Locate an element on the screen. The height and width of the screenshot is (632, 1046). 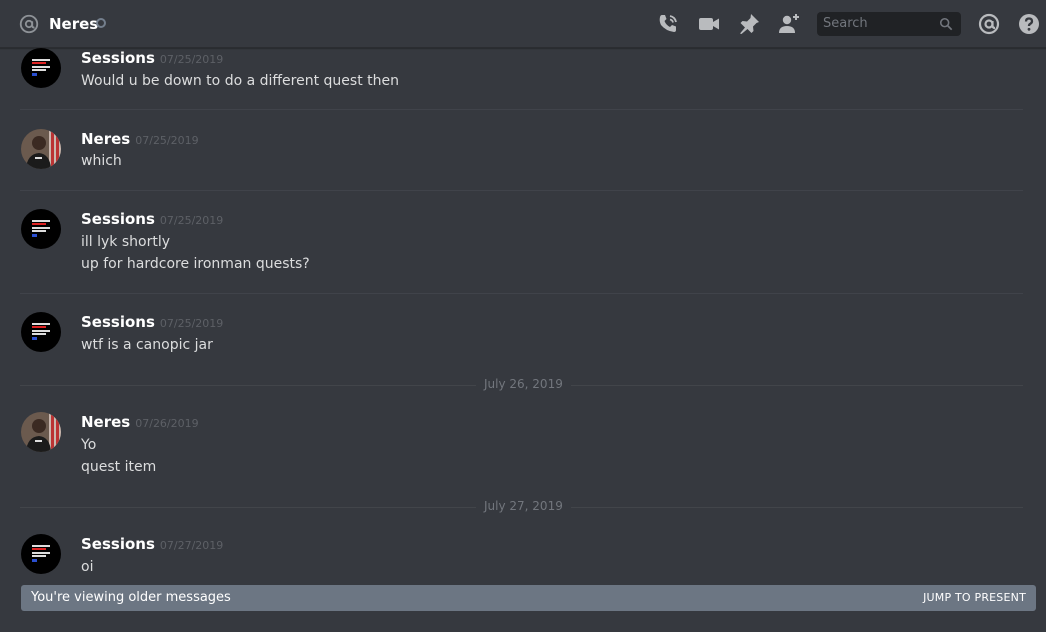
message-text: quest item is located at coordinates (119, 467).